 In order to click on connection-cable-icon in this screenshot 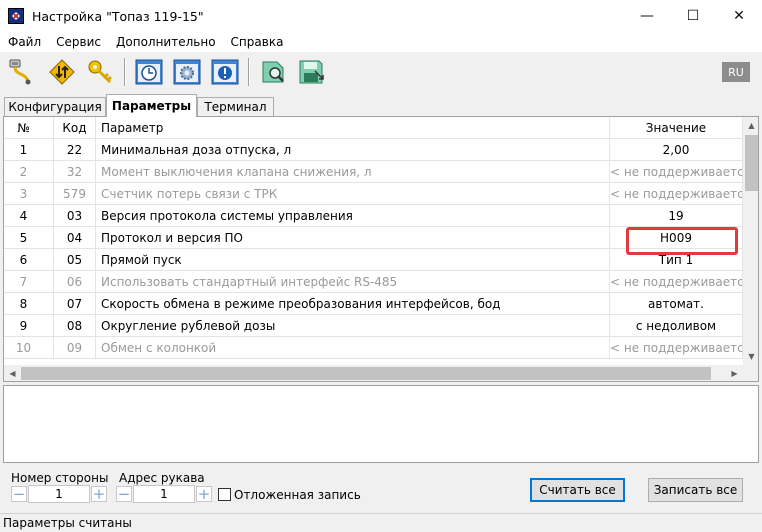, I will do `click(20, 72)`.